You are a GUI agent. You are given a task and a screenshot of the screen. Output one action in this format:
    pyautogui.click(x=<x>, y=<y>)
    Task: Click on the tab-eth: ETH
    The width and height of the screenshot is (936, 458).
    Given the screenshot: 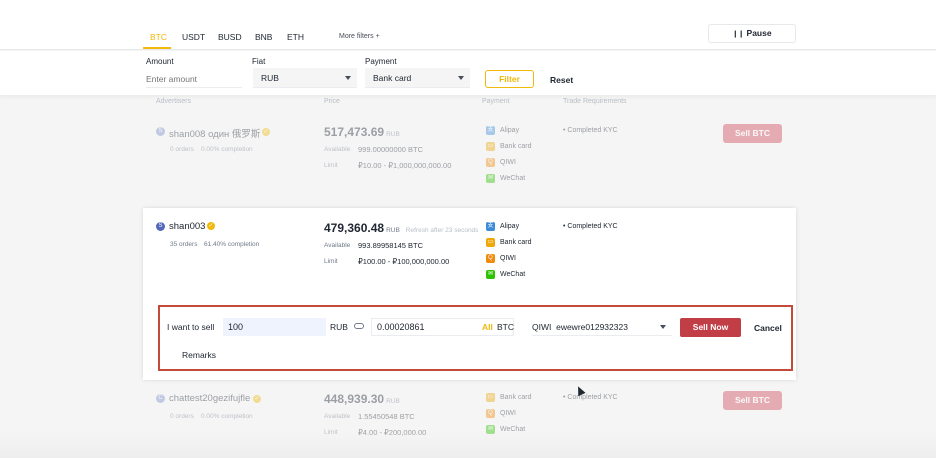 What is the action you would take?
    pyautogui.click(x=295, y=37)
    